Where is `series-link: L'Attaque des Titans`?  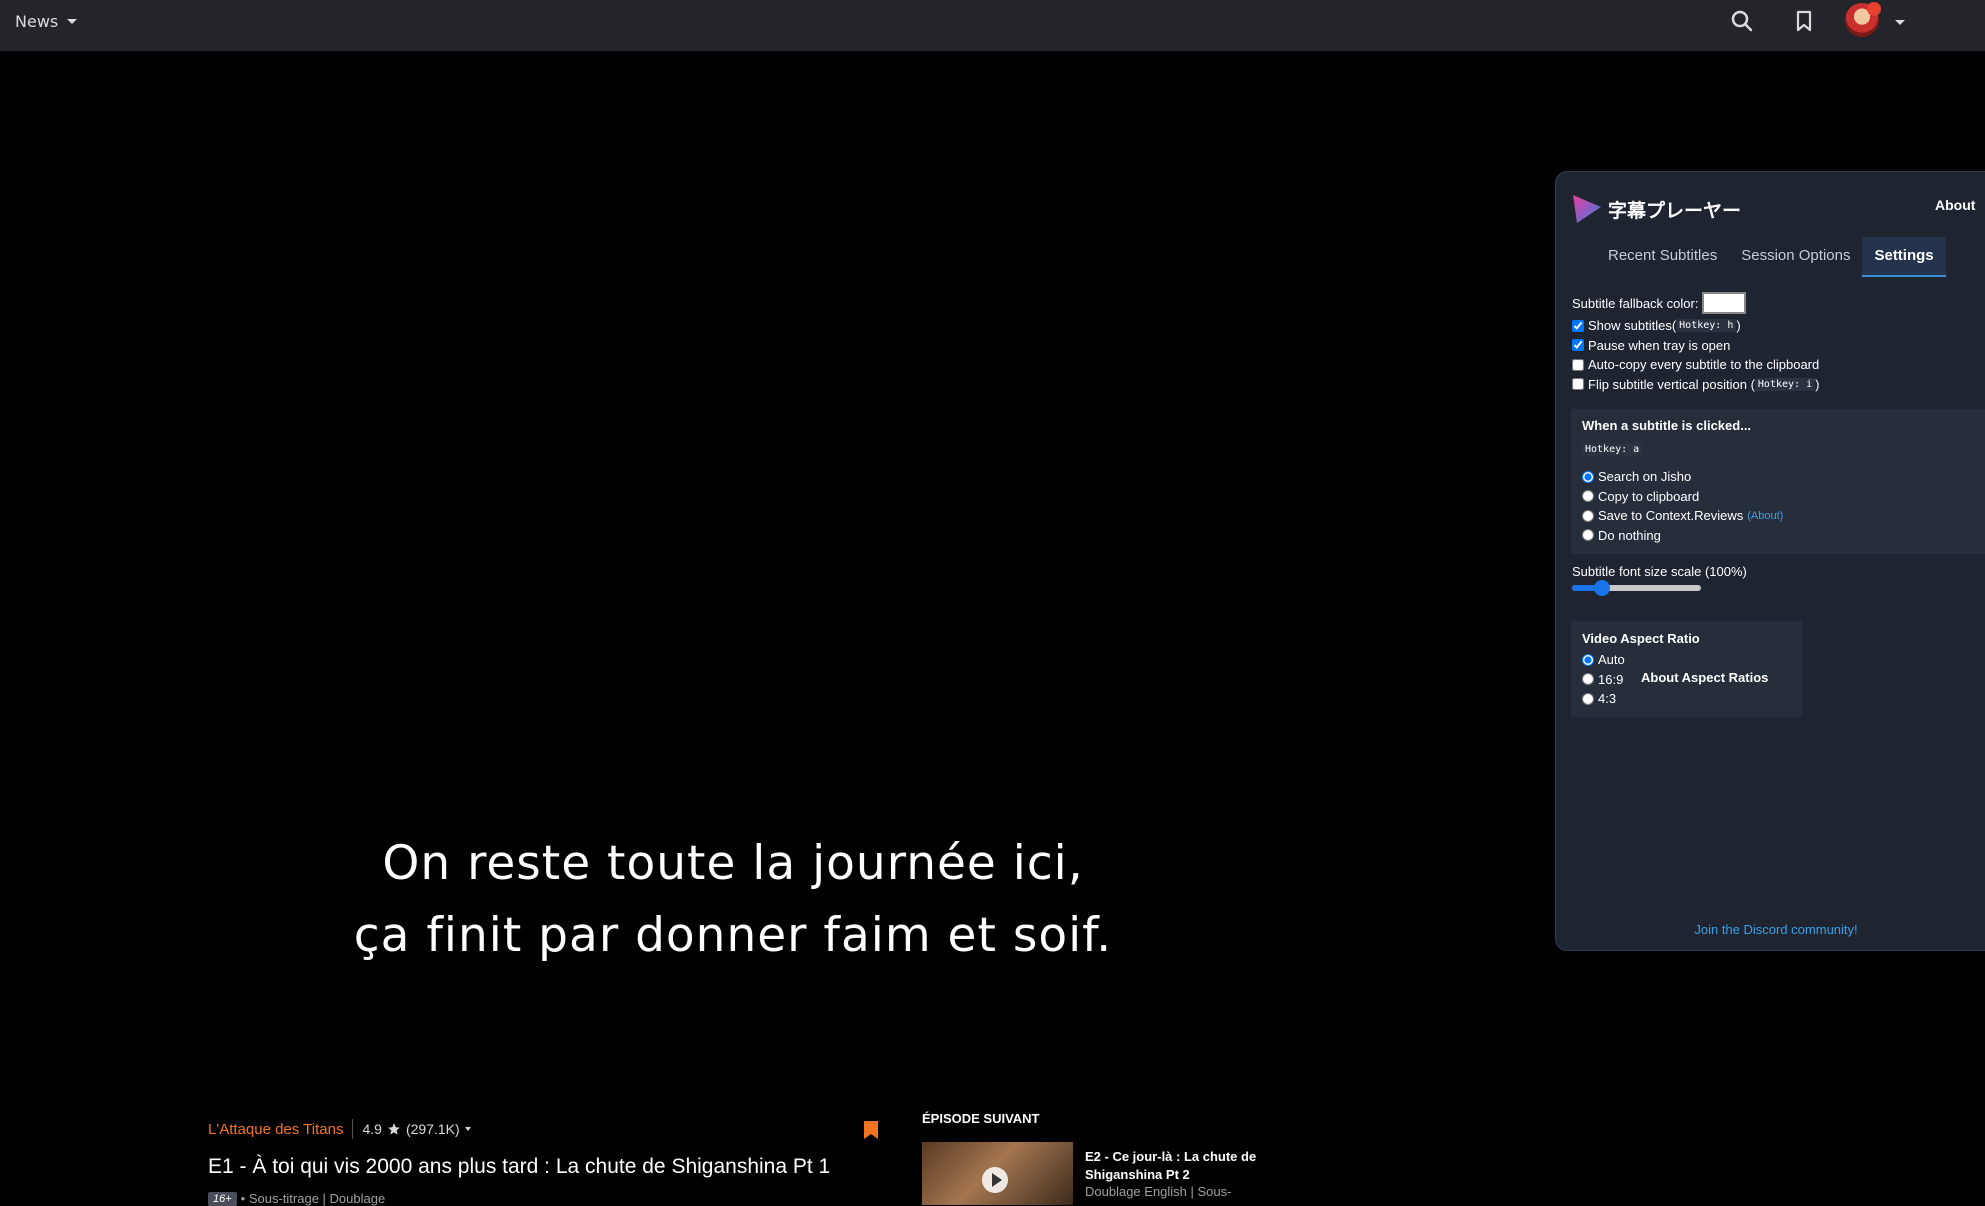
series-link: L'Attaque des Titans is located at coordinates (275, 1129).